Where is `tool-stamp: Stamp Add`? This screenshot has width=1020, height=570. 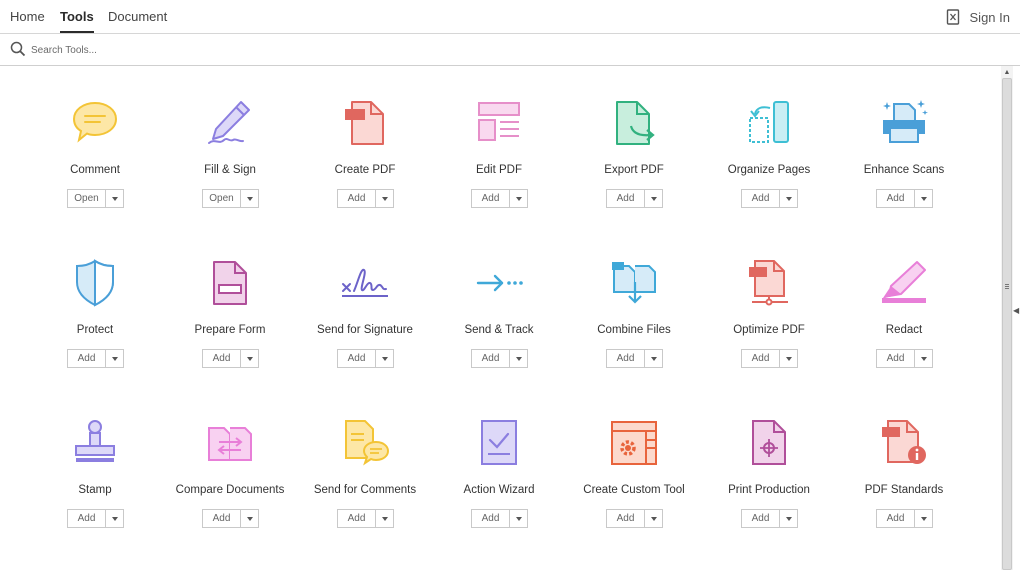 tool-stamp: Stamp Add is located at coordinates (95, 478).